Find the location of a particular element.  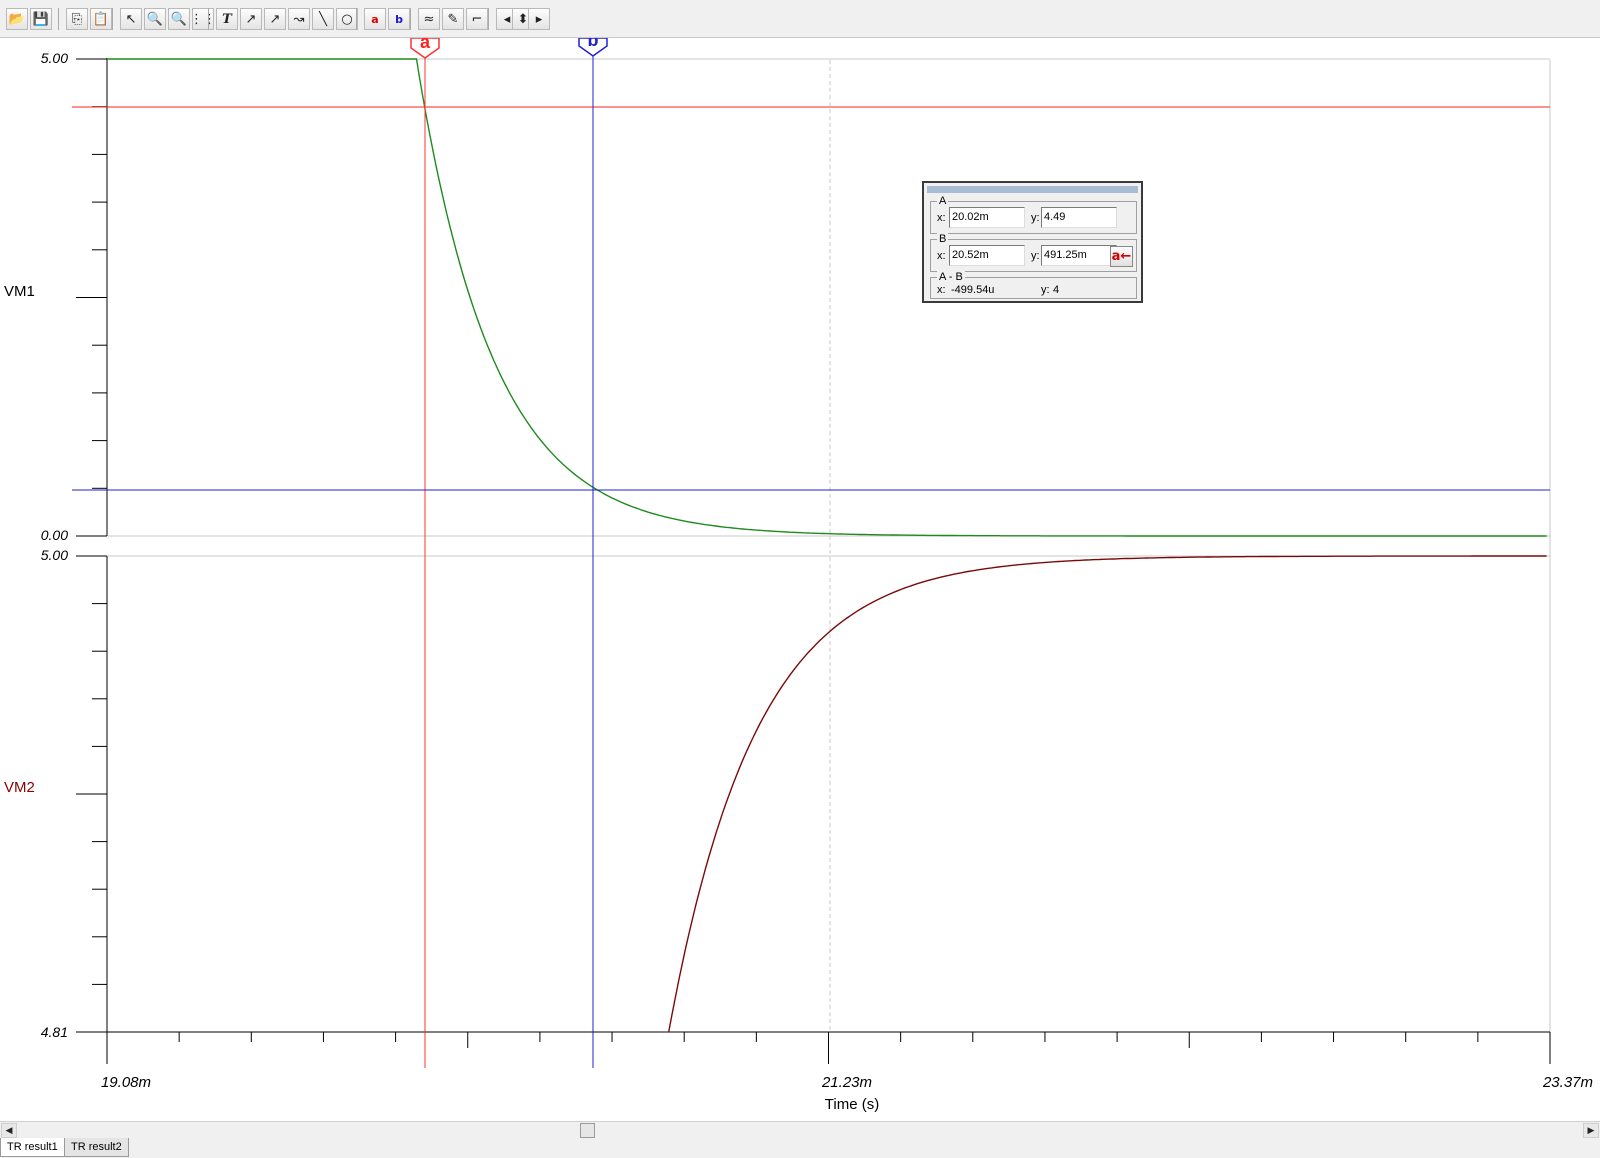

pointer-icon: ↖ is located at coordinates (131, 19).